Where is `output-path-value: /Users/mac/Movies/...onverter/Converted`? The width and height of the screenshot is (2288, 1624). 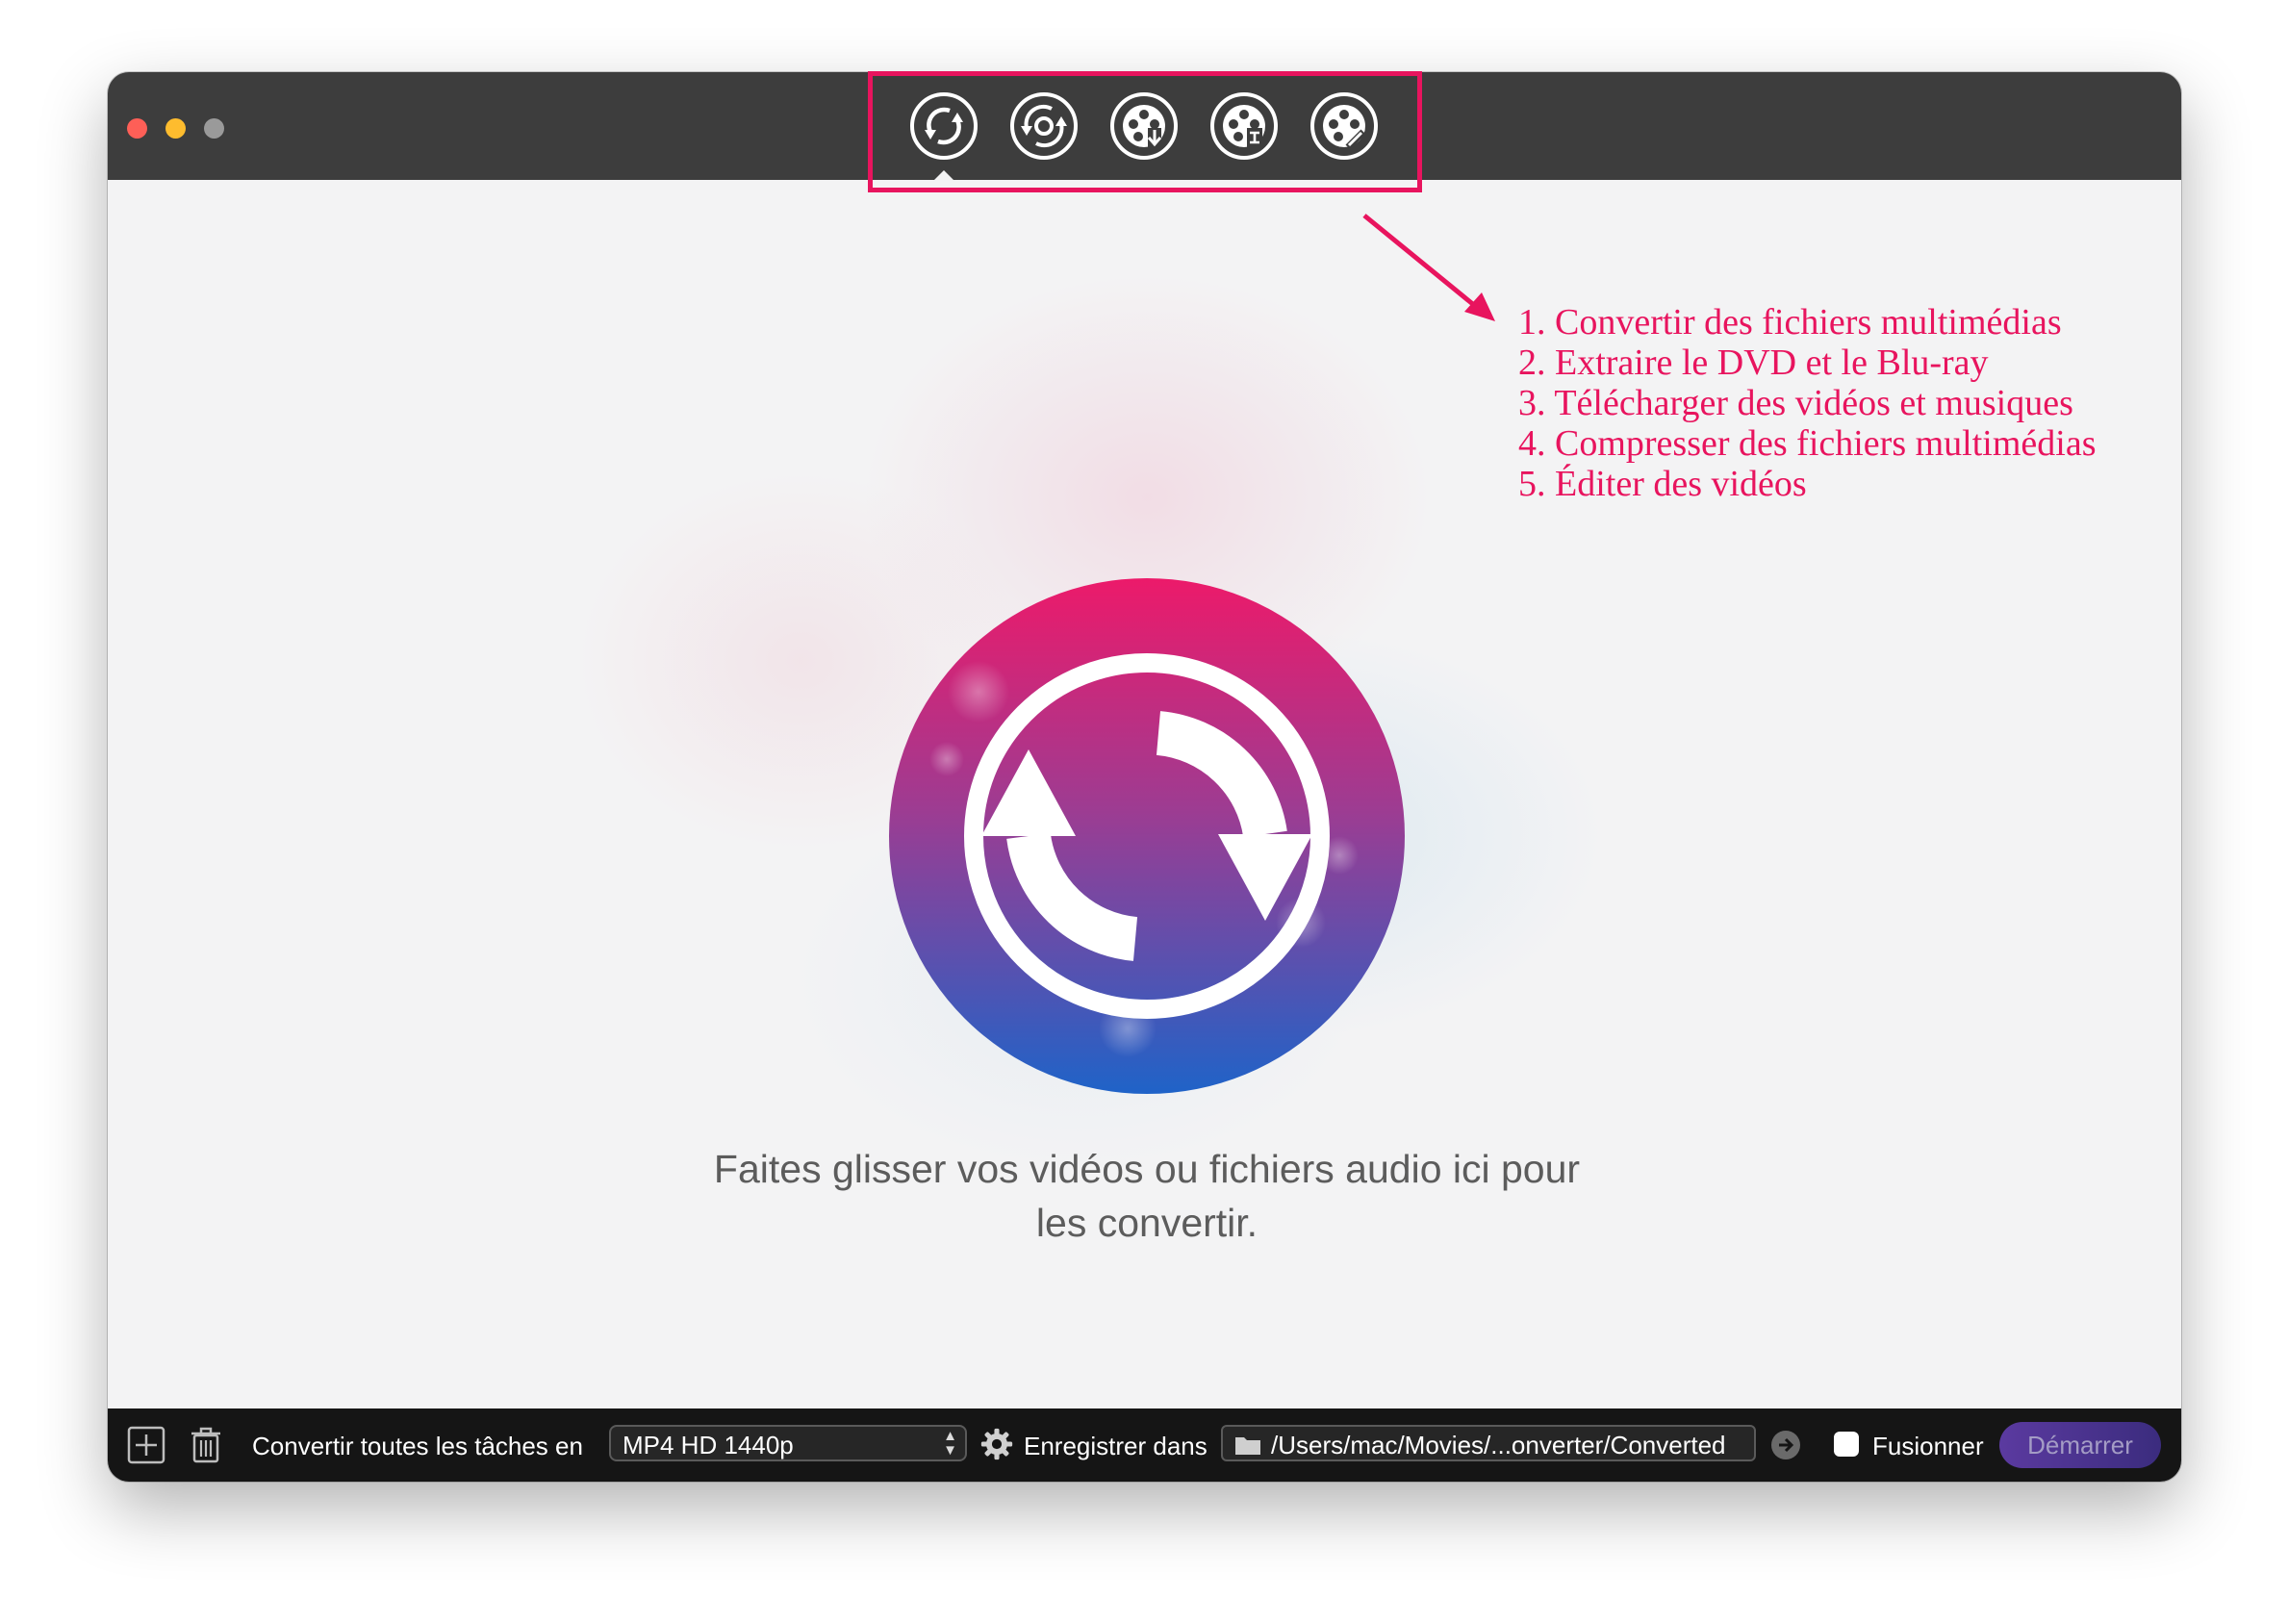
output-path-value: /Users/mac/Movies/...onverter/Converted is located at coordinates (1498, 1445).